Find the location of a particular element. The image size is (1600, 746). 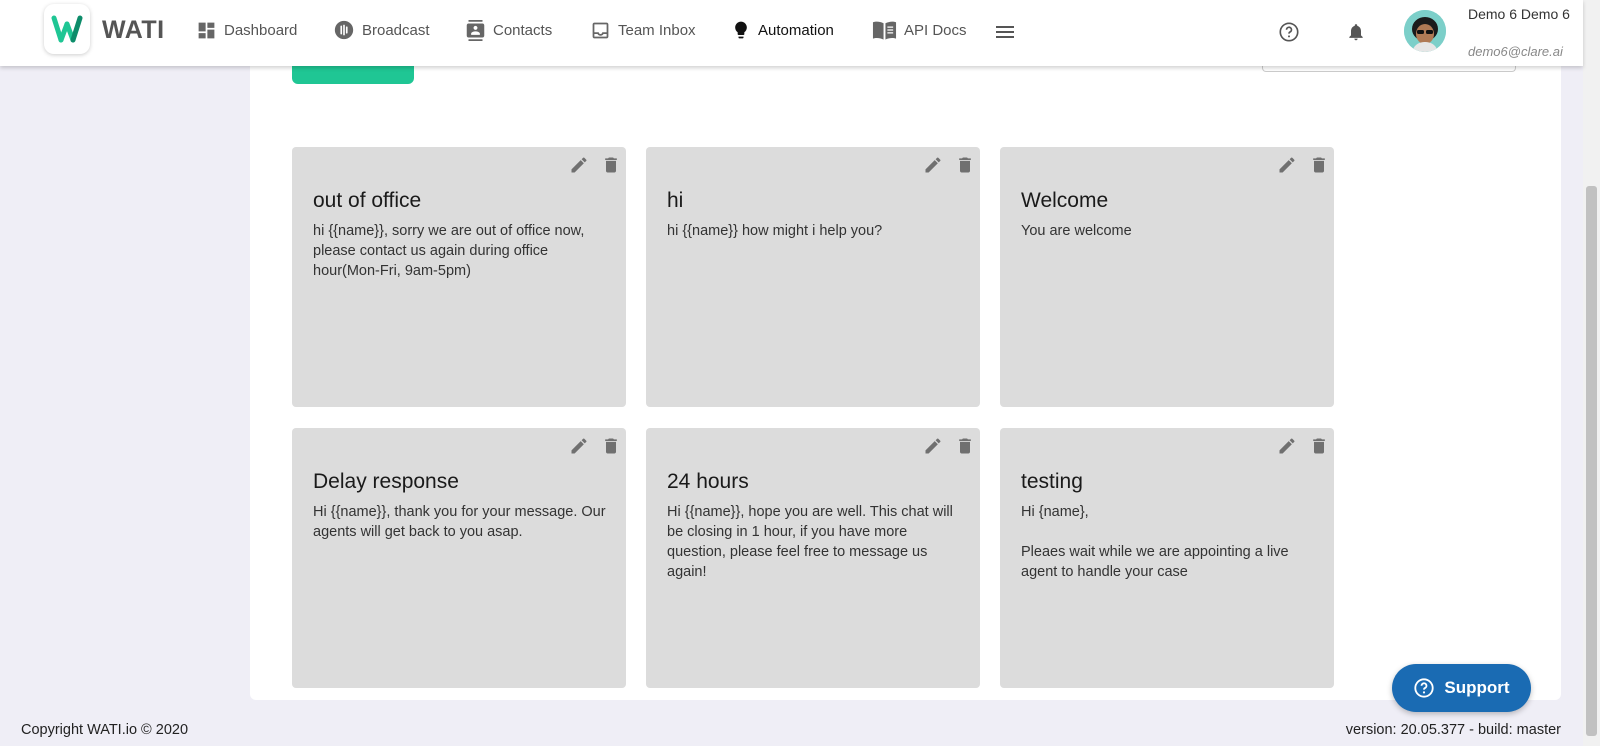

avatar is located at coordinates (1425, 31).